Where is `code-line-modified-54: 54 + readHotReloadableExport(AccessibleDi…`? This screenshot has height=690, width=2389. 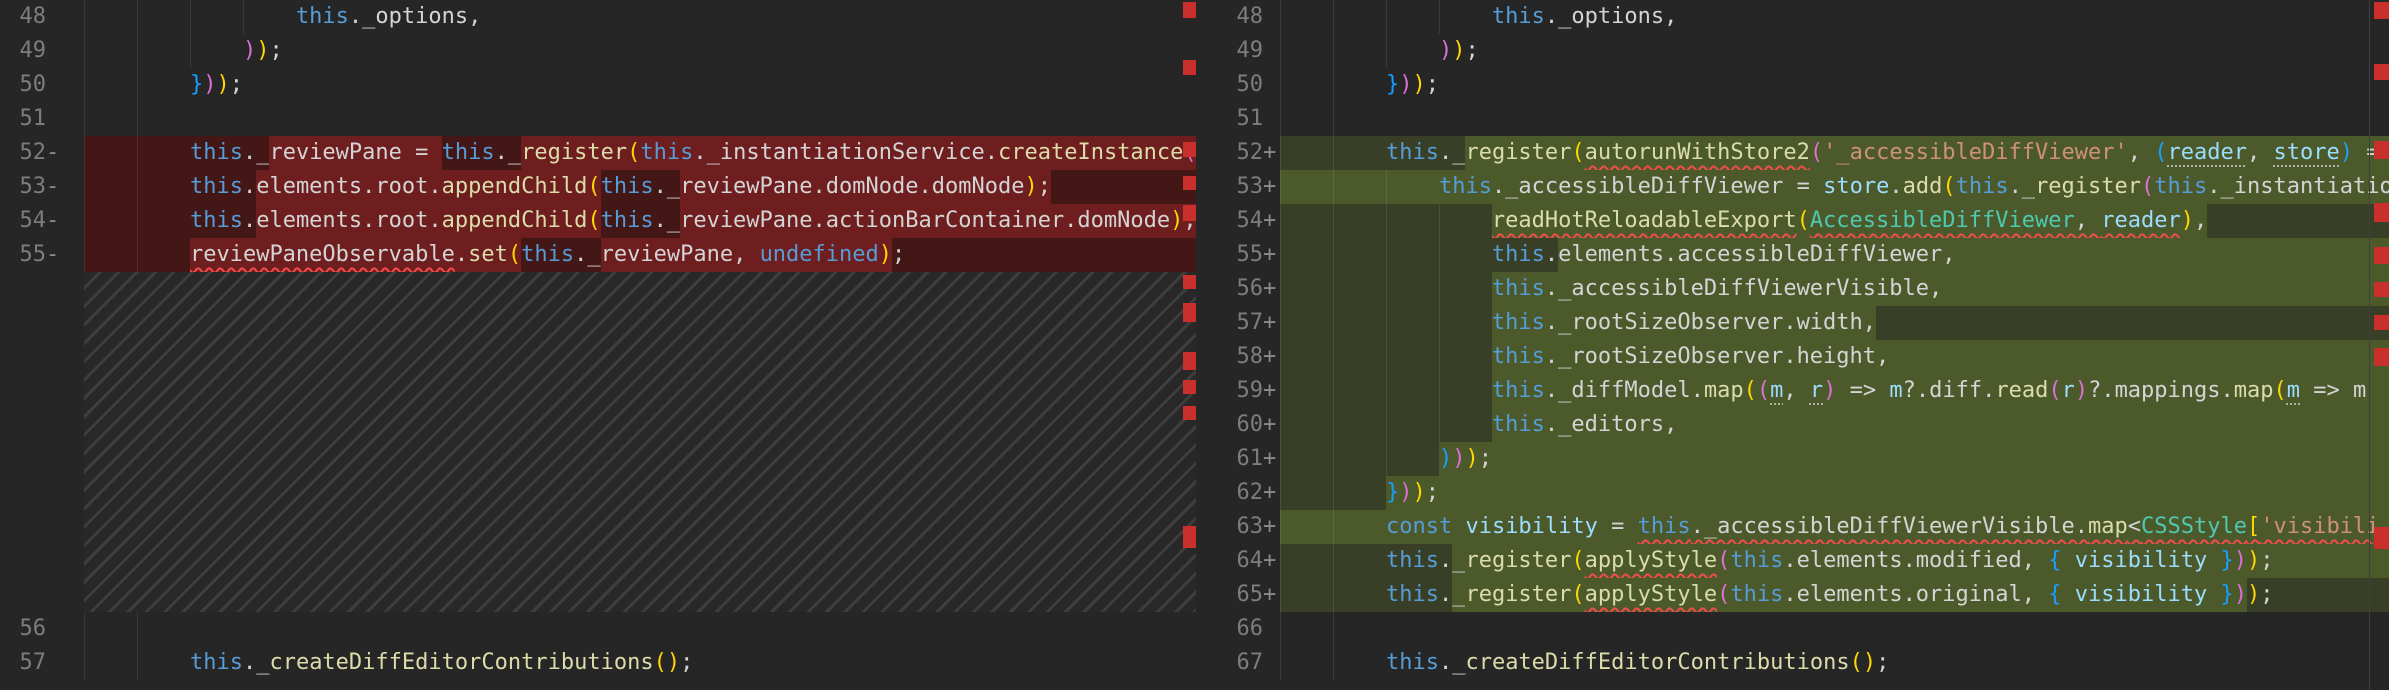
code-line-modified-54: 54 + readHotReloadableExport(AccessibleDi… is located at coordinates (1793, 221).